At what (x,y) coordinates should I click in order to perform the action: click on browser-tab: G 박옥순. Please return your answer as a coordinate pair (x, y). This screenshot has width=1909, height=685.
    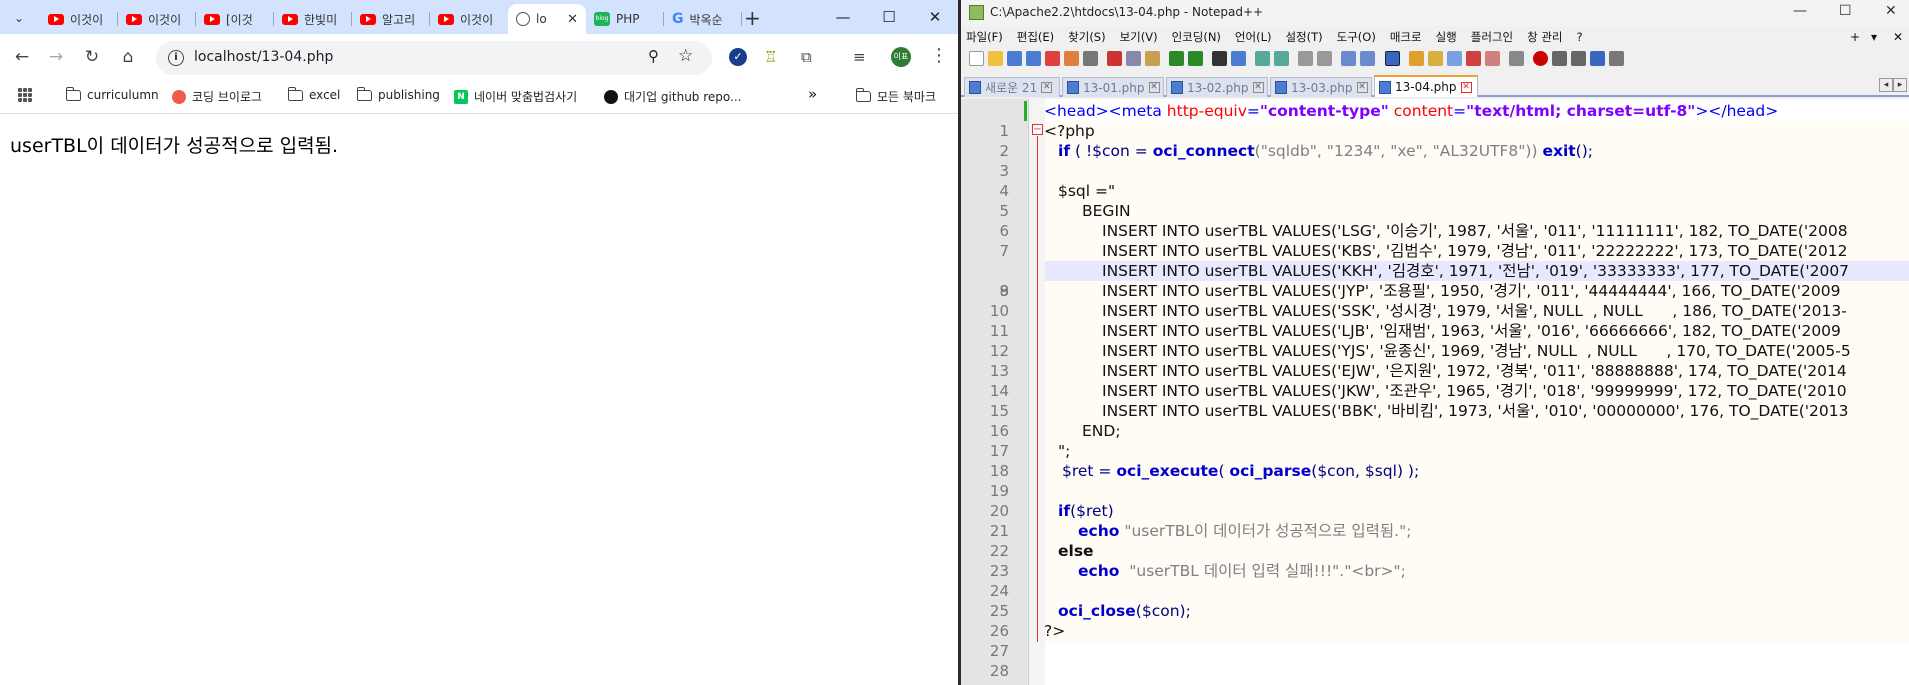
    Looking at the image, I should click on (703, 19).